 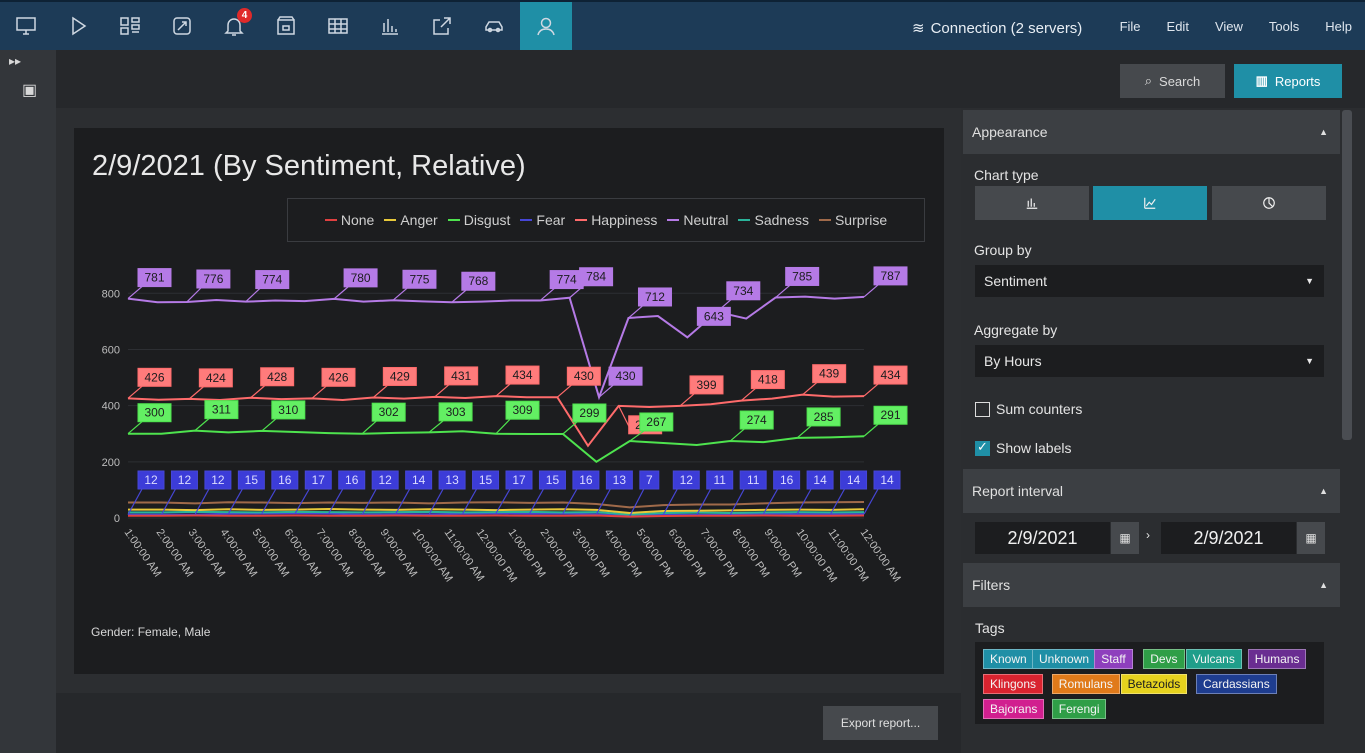 I want to click on data-label: 430, so click(x=626, y=376).